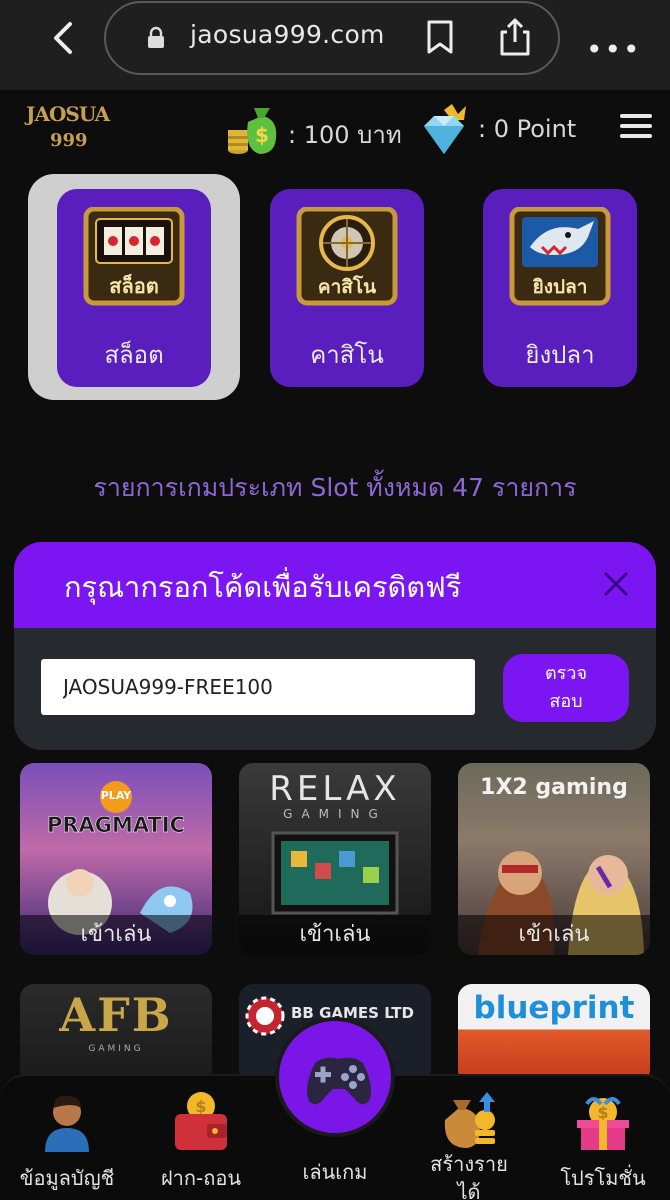 This screenshot has width=670, height=1200. I want to click on provider-card-relax: RELAX GAMING เข้าเล่น, so click(335, 859).